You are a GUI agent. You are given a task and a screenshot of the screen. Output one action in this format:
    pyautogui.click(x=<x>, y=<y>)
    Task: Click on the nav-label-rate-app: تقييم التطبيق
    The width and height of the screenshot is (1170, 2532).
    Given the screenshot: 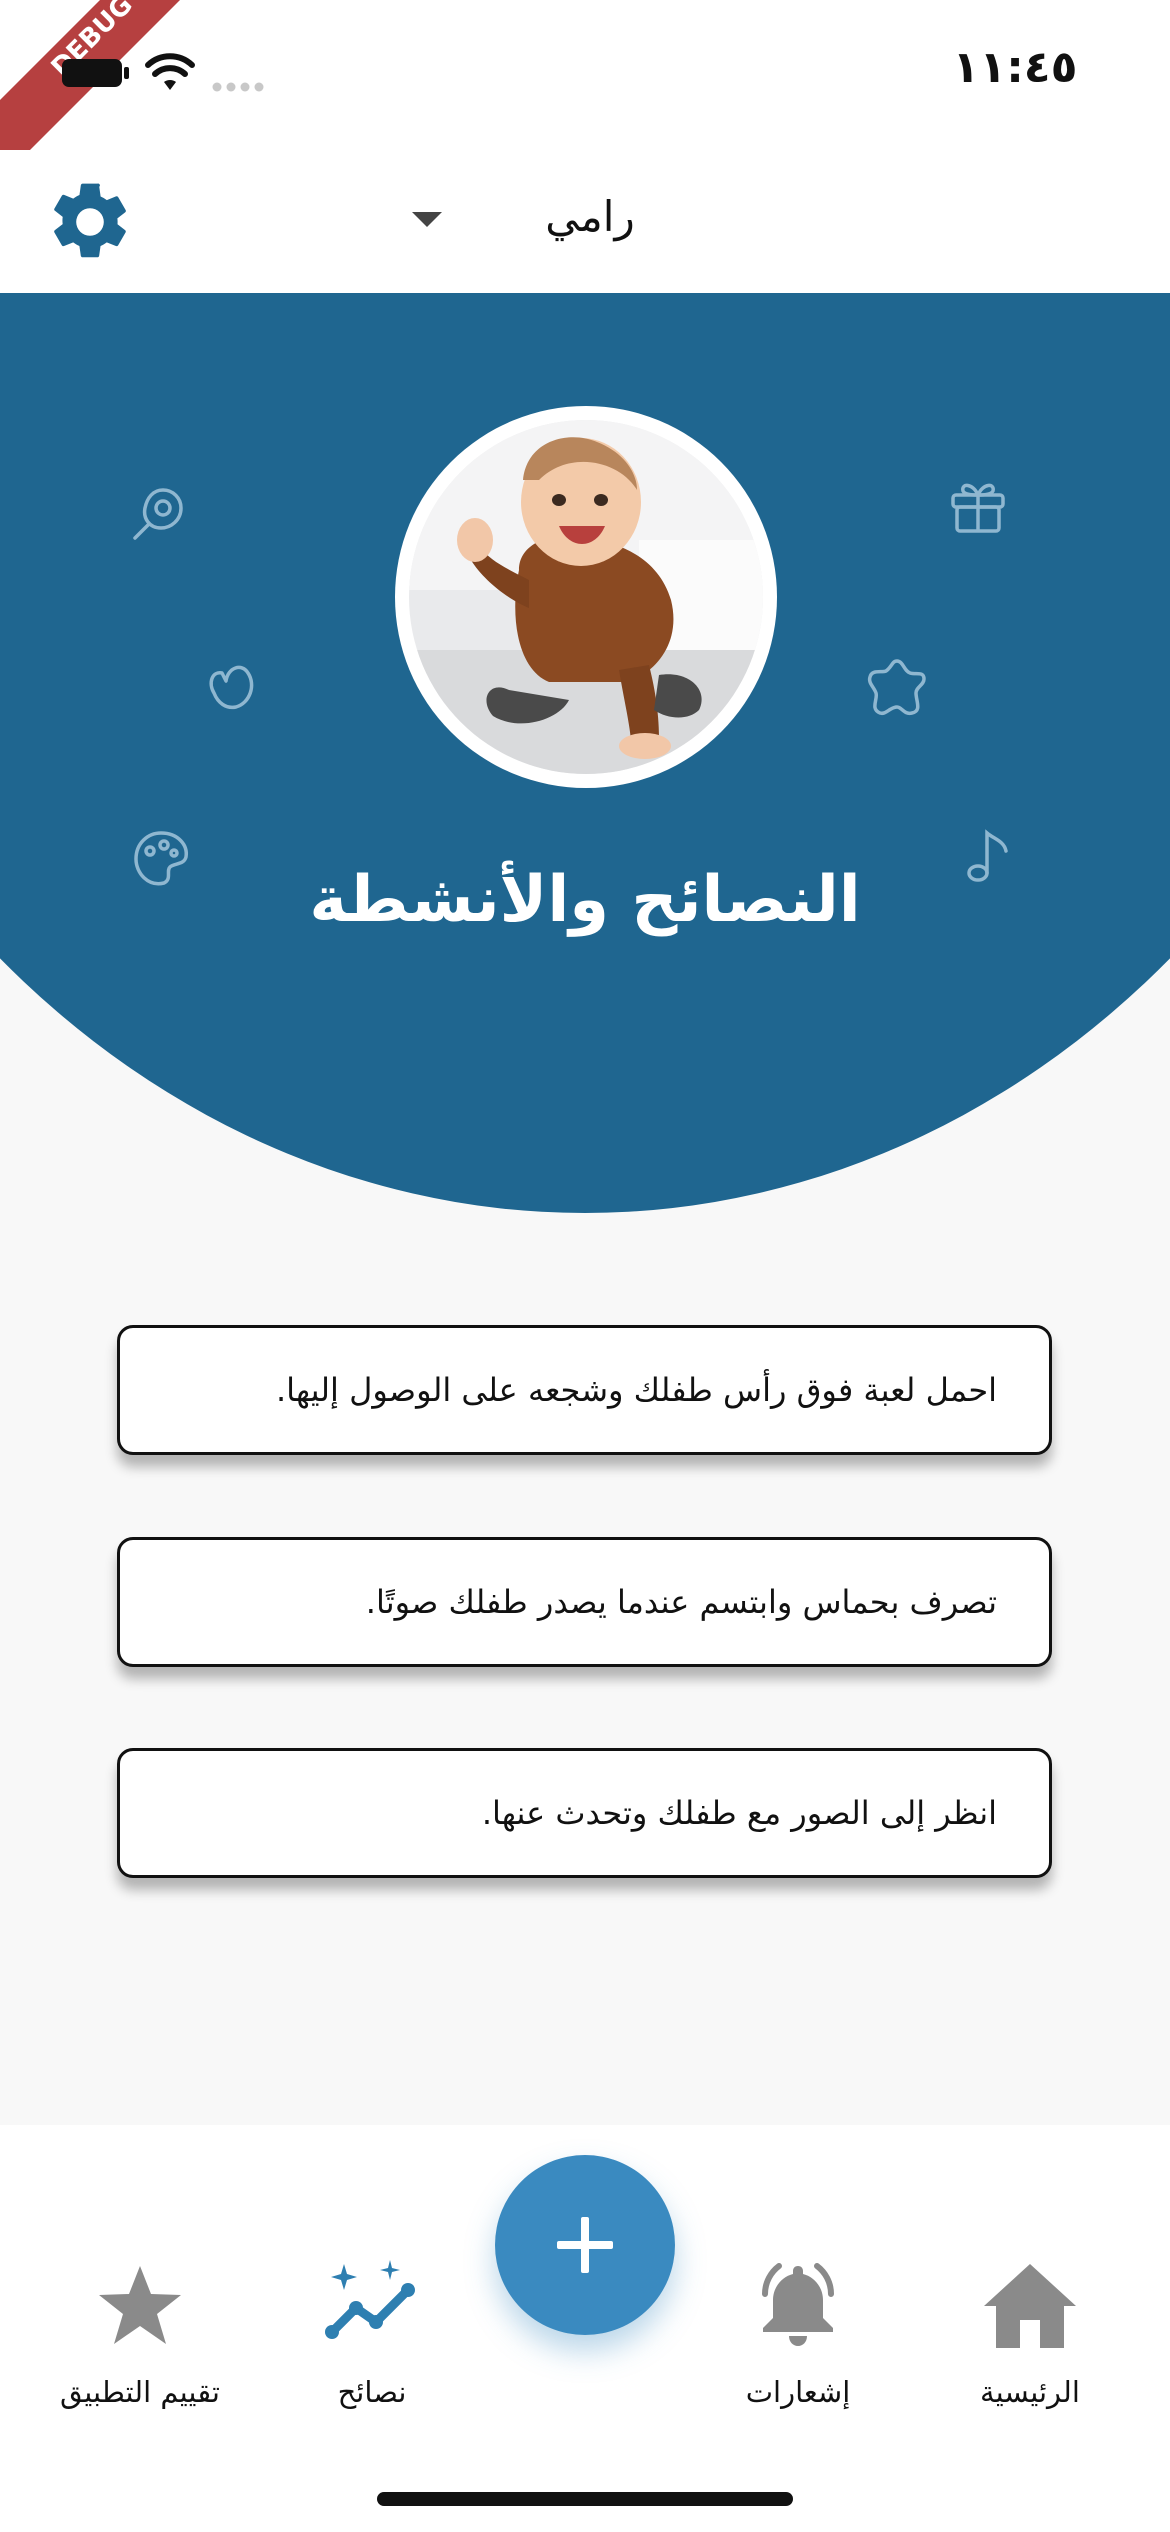 What is the action you would take?
    pyautogui.click(x=140, y=2392)
    